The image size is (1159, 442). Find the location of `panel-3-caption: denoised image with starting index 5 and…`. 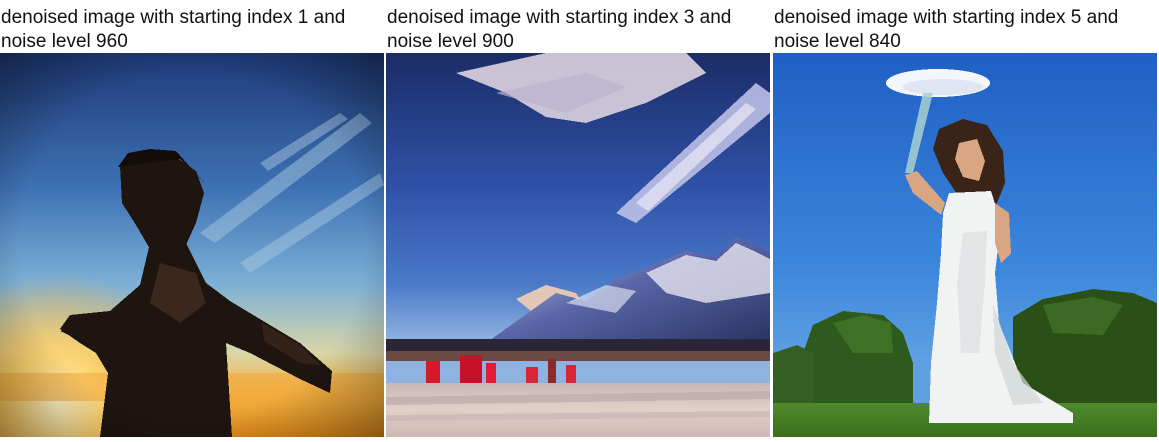

panel-3-caption: denoised image with starting index 5 and… is located at coordinates (946, 29).